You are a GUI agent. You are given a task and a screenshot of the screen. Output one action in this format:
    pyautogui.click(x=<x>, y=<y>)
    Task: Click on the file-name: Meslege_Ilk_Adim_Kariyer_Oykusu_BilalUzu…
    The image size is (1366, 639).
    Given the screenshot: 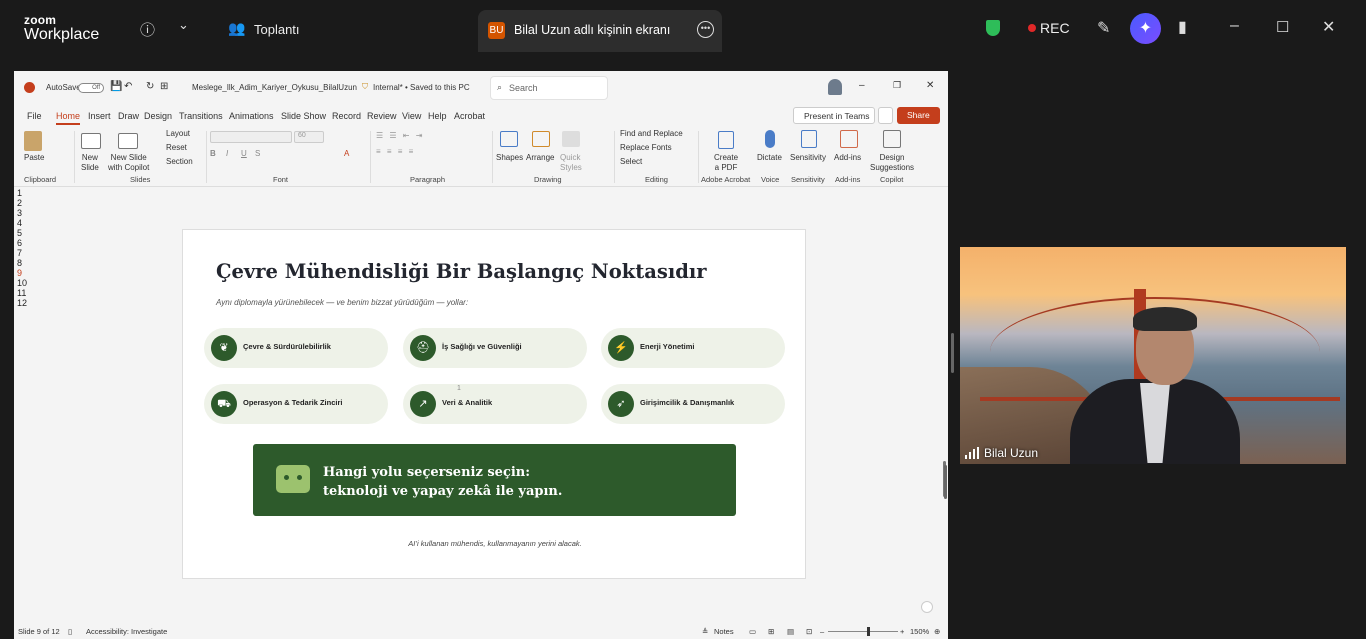 What is the action you would take?
    pyautogui.click(x=274, y=87)
    